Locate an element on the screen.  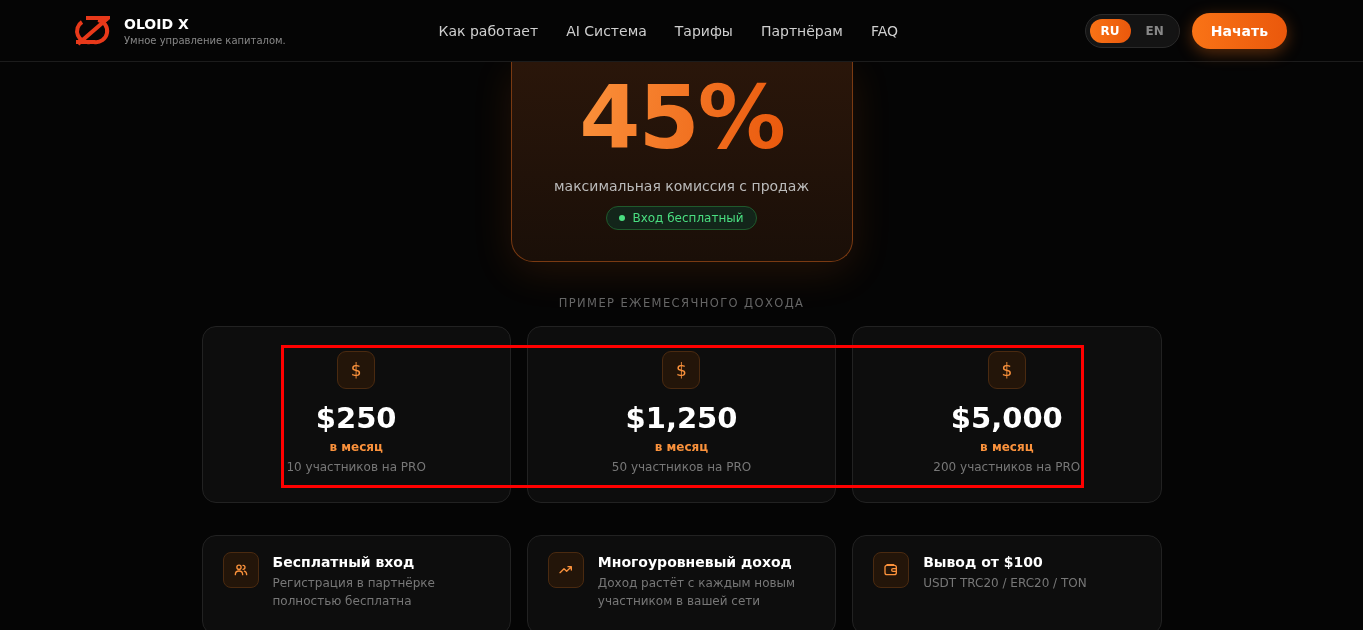
feature-text: USDT TRC20 / ERC20 / TON is located at coordinates (1005, 583).